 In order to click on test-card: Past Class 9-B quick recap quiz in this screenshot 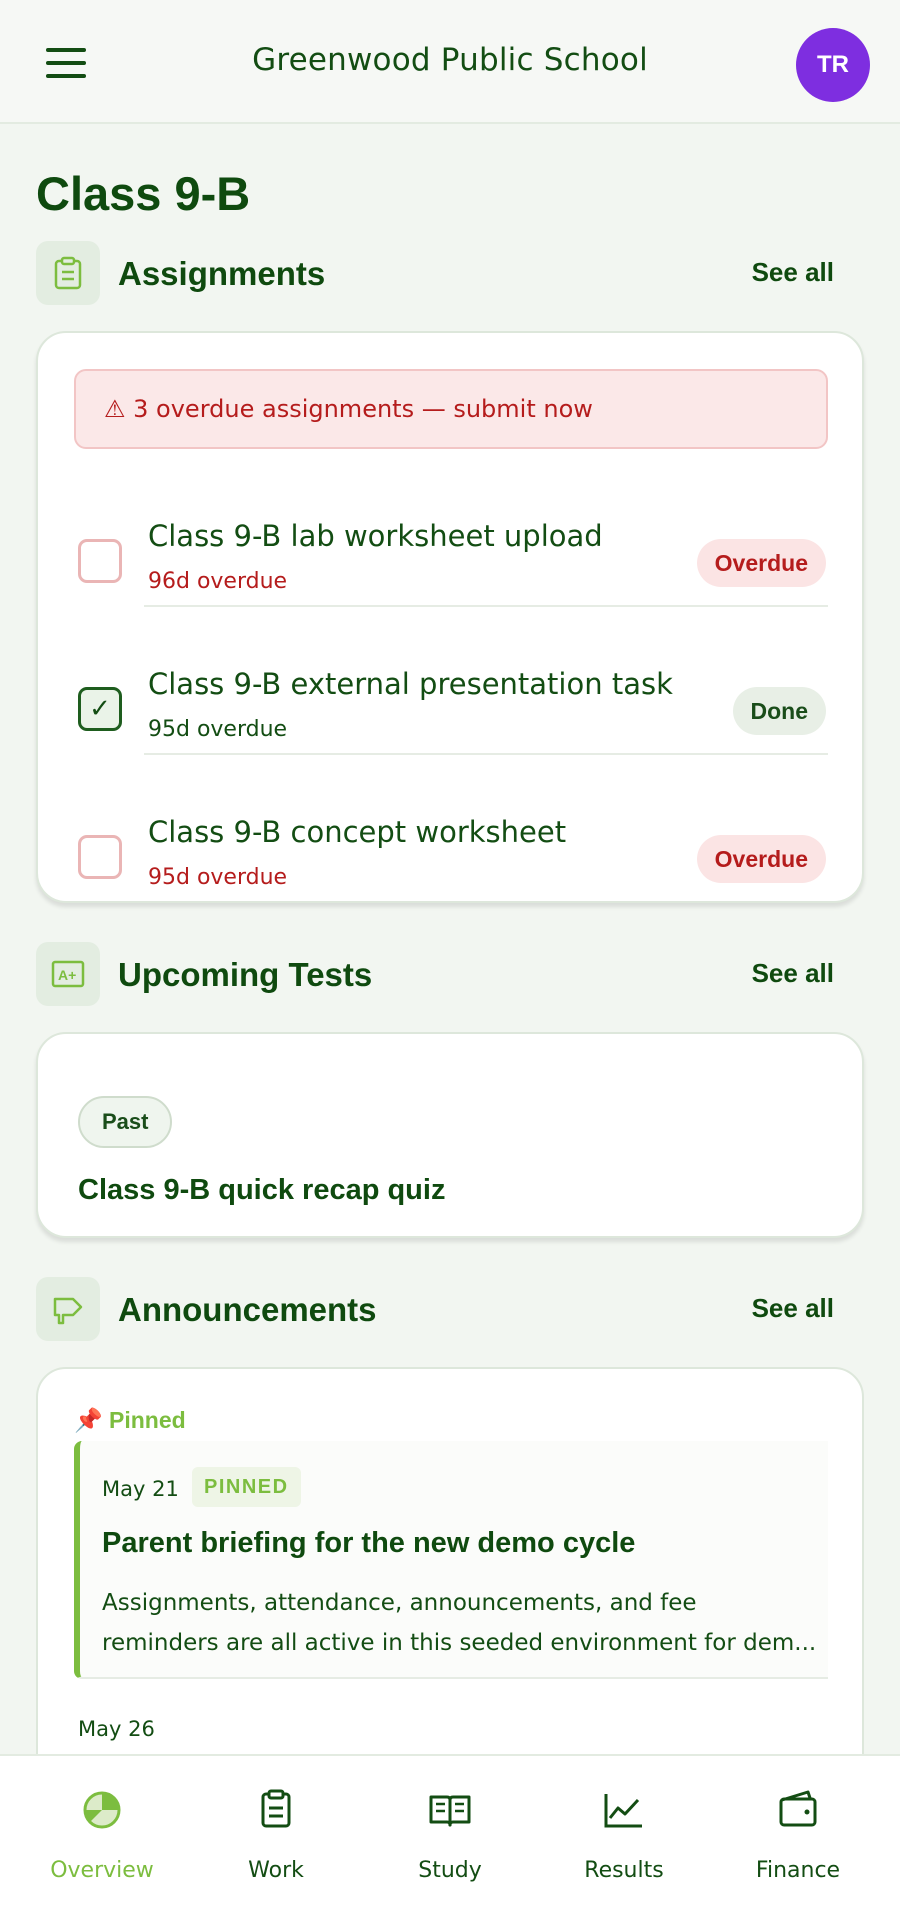, I will do `click(450, 1135)`.